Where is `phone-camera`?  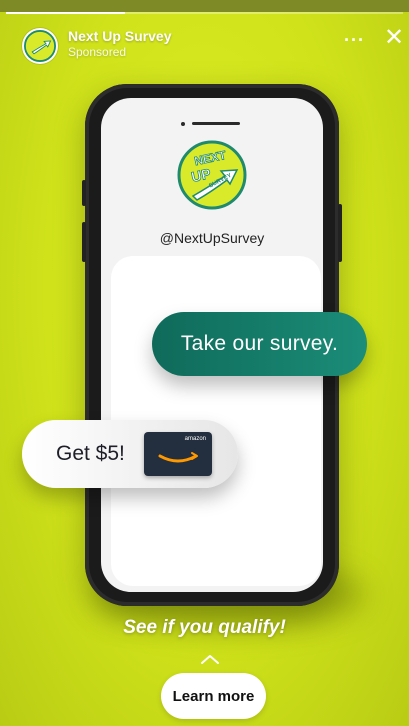
phone-camera is located at coordinates (183, 124).